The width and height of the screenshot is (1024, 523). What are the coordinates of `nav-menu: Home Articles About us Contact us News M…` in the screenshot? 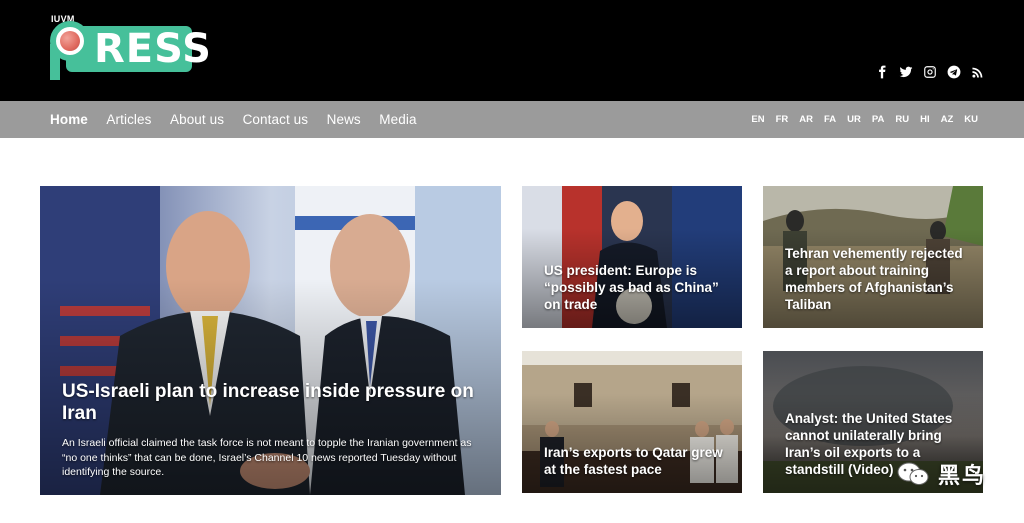 It's located at (242, 119).